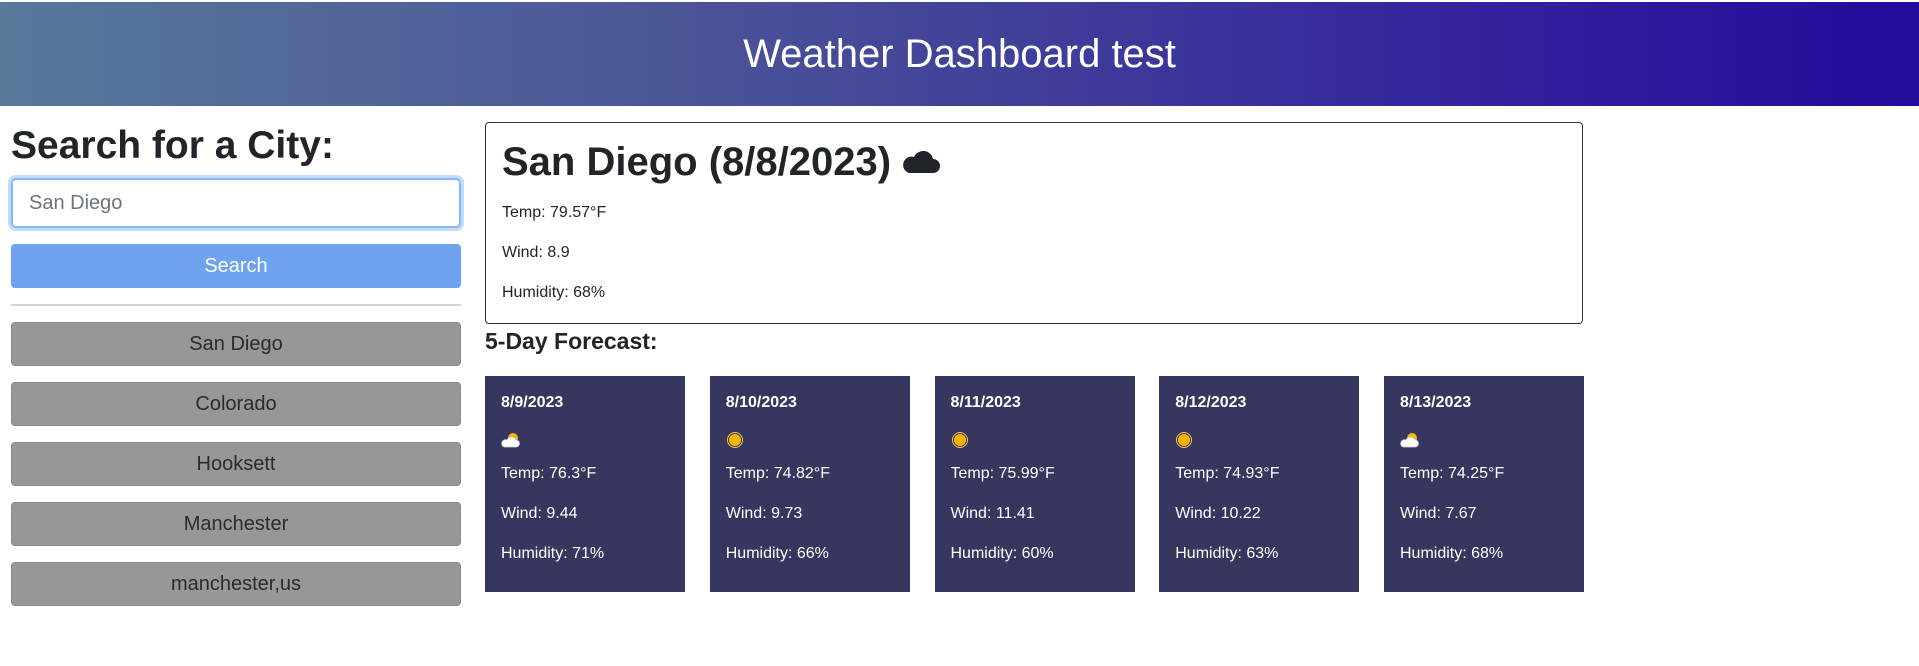 The width and height of the screenshot is (1919, 666). I want to click on divider, so click(236, 305).